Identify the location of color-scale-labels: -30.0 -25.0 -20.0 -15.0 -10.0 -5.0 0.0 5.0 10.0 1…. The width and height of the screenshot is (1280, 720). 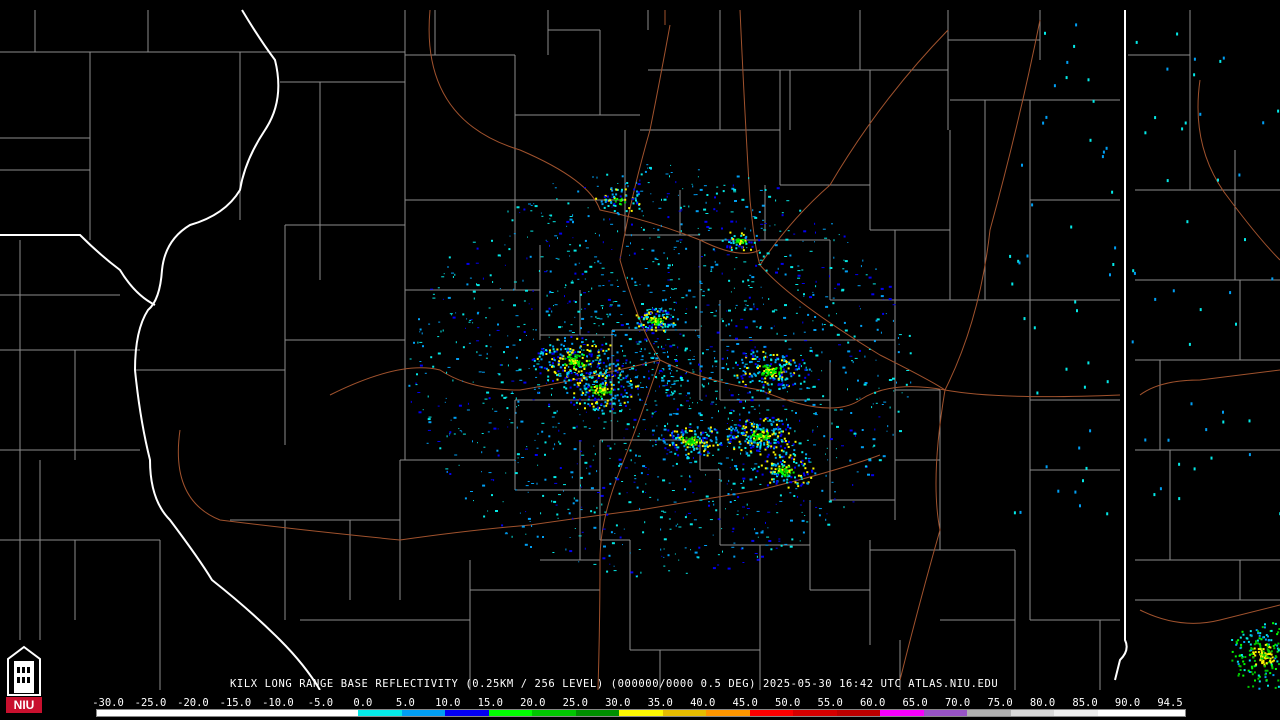
(643, 703).